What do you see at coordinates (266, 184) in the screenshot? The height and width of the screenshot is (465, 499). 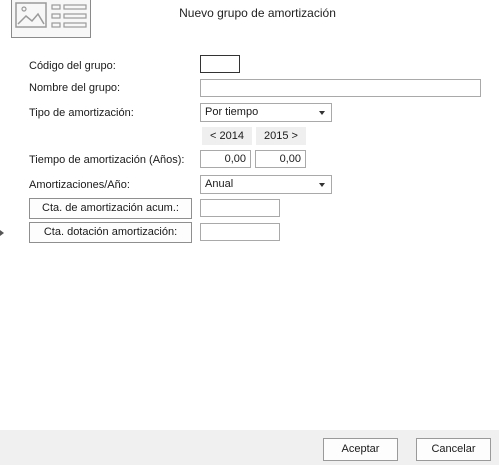 I see `amort-anio-select: Anual` at bounding box center [266, 184].